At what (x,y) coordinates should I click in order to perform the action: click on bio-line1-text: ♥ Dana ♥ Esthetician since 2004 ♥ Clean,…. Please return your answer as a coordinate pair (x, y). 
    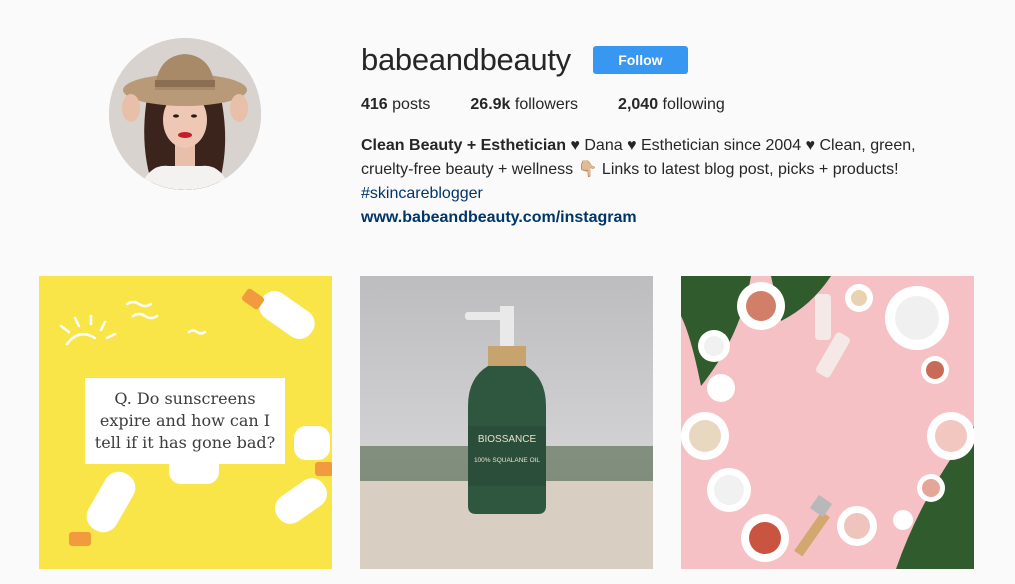
    Looking at the image, I should click on (740, 145).